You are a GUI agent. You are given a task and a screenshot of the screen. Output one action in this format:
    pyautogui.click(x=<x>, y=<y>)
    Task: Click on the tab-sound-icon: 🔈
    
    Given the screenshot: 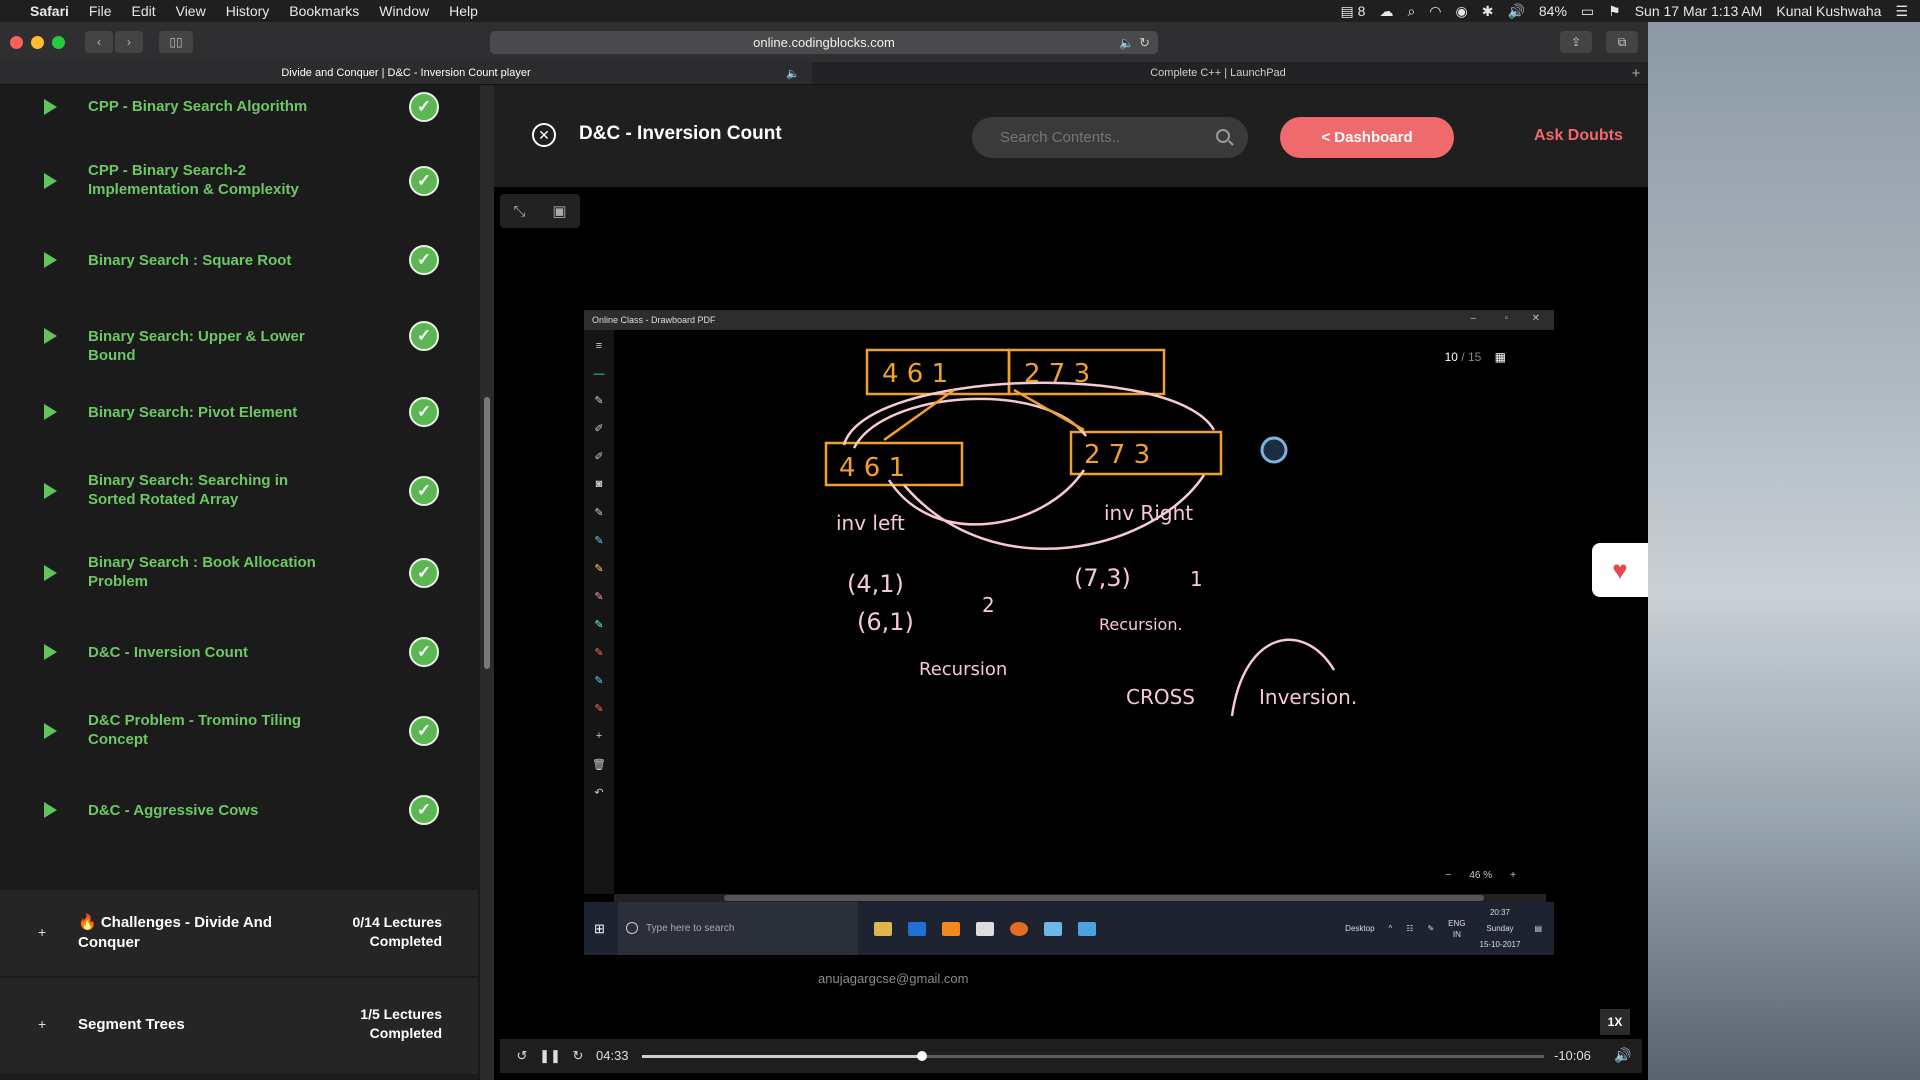 What is the action you would take?
    pyautogui.click(x=793, y=73)
    